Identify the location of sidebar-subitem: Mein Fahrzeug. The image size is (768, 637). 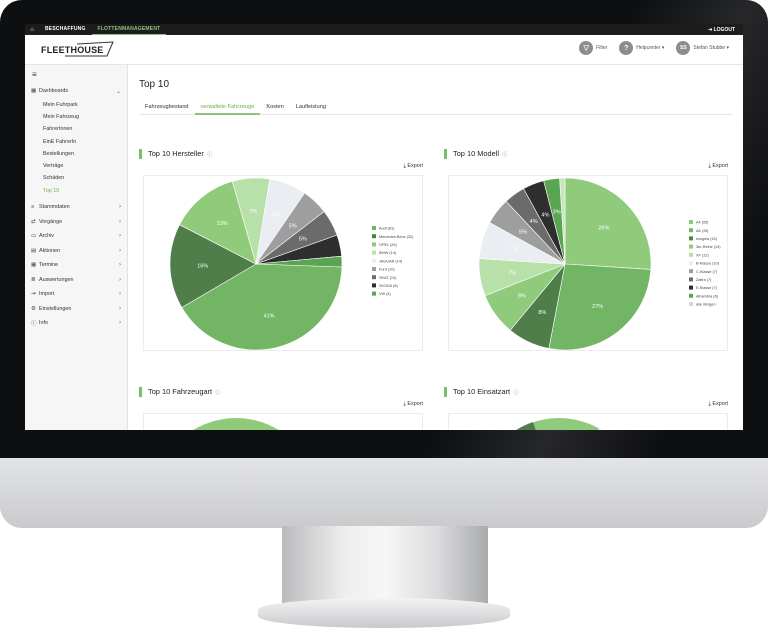
(76, 117).